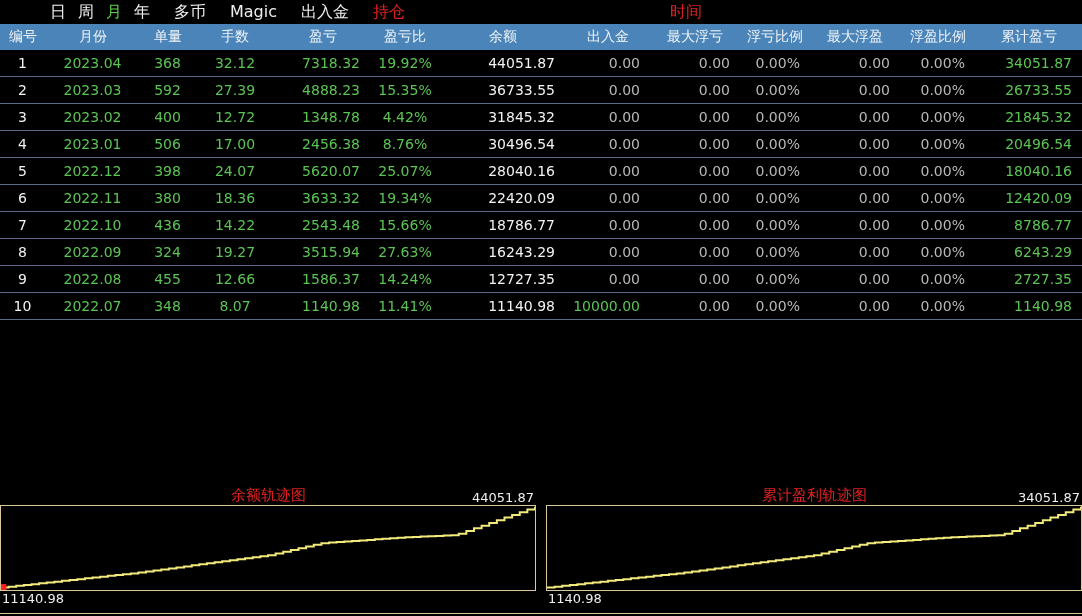 Image resolution: width=1082 pixels, height=616 pixels. Describe the element at coordinates (33, 598) in the screenshot. I see `min-value-label: 11140.98` at that location.